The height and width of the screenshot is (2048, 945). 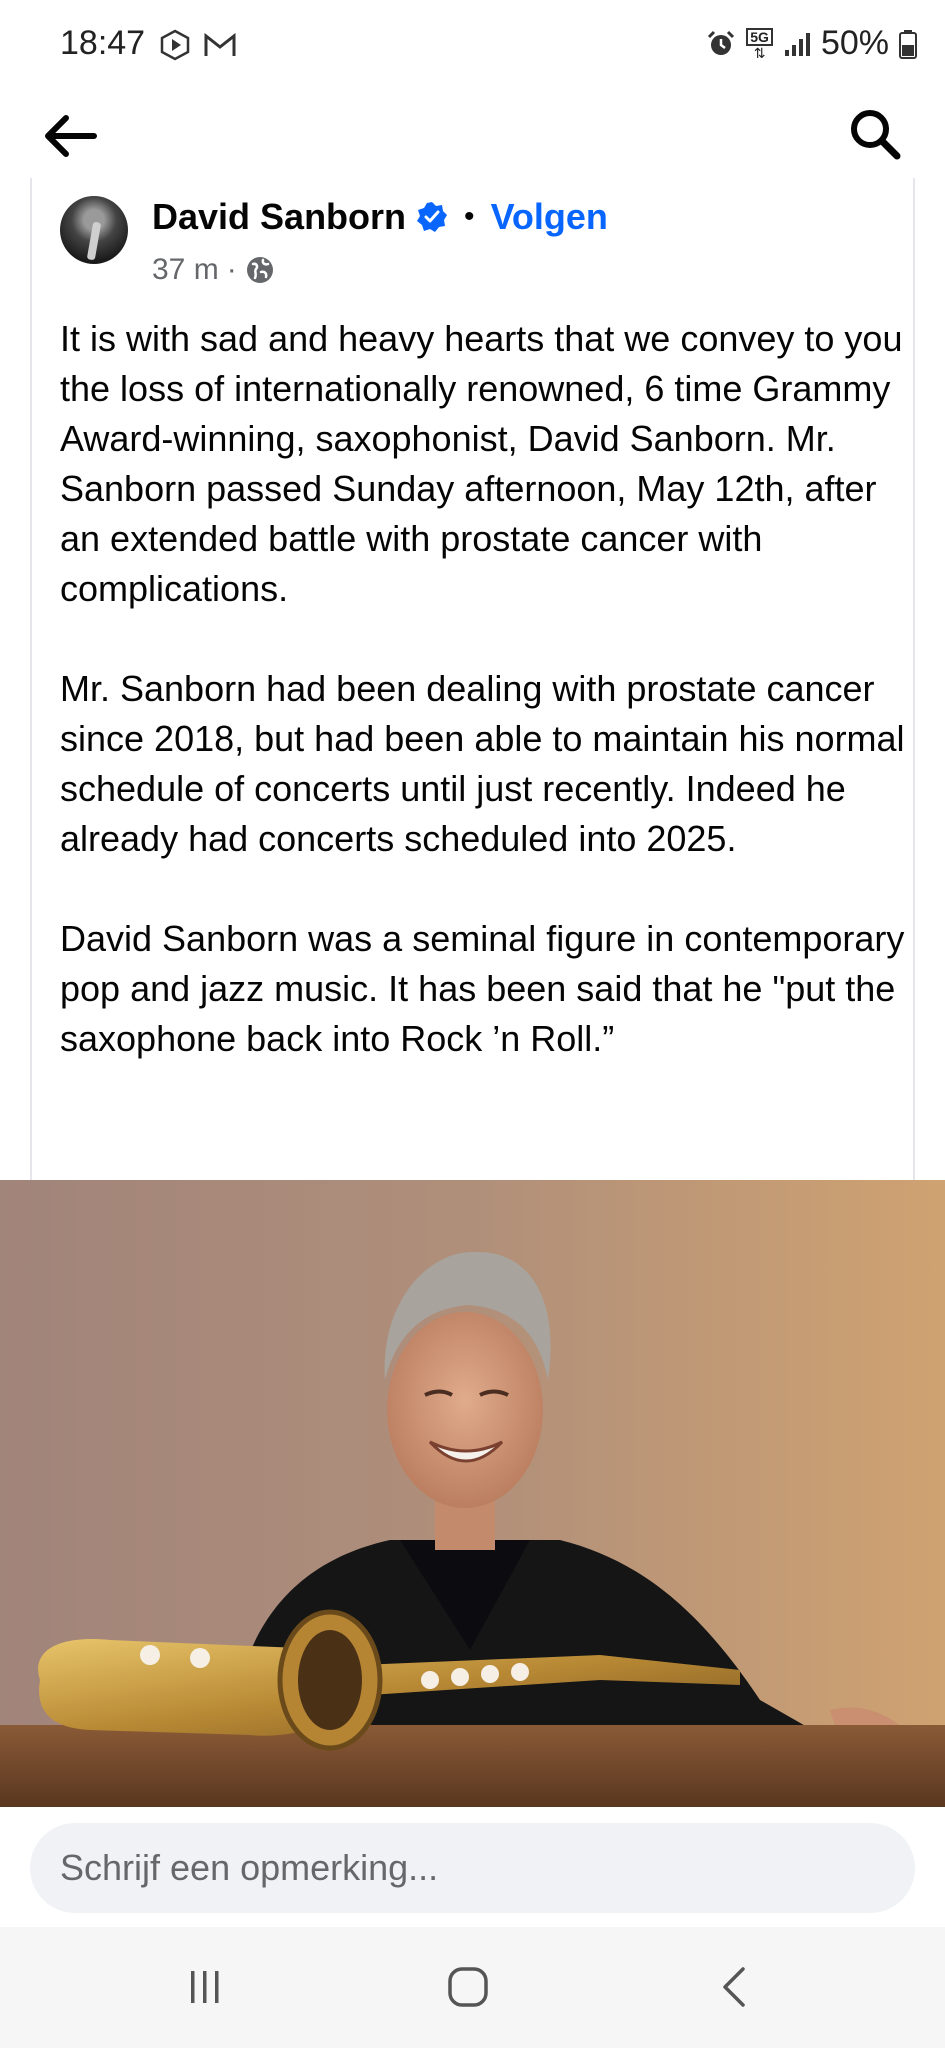 What do you see at coordinates (797, 44) in the screenshot?
I see `signal-icon` at bounding box center [797, 44].